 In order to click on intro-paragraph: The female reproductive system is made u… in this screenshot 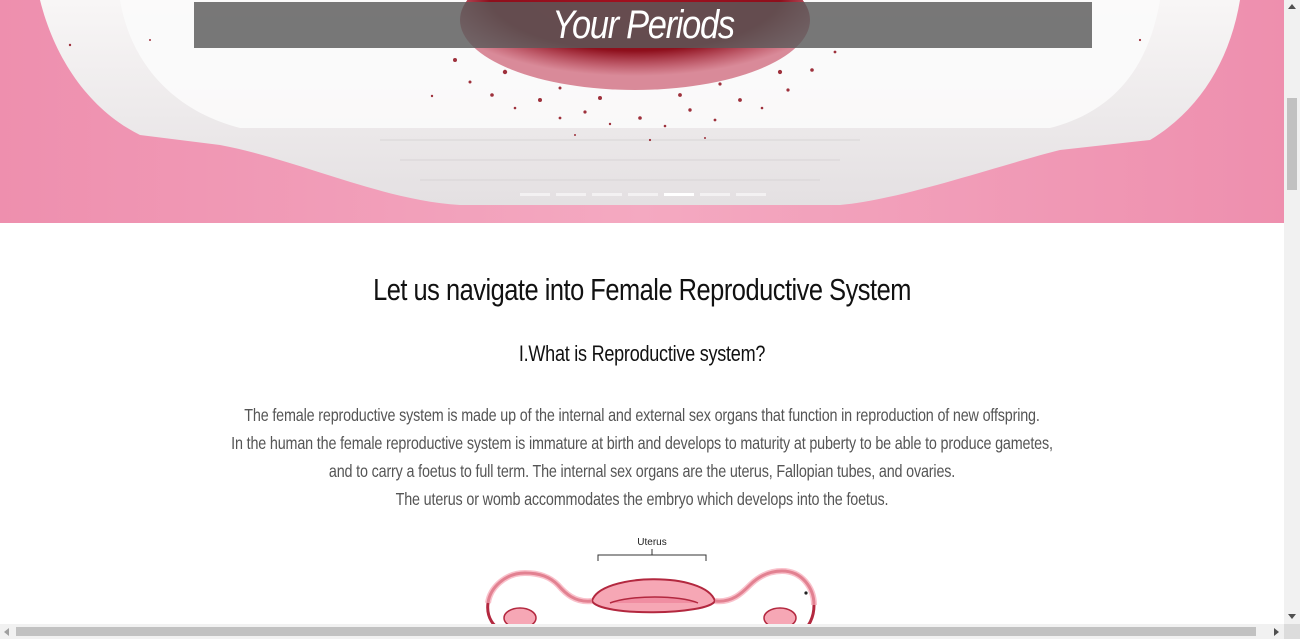, I will do `click(642, 457)`.